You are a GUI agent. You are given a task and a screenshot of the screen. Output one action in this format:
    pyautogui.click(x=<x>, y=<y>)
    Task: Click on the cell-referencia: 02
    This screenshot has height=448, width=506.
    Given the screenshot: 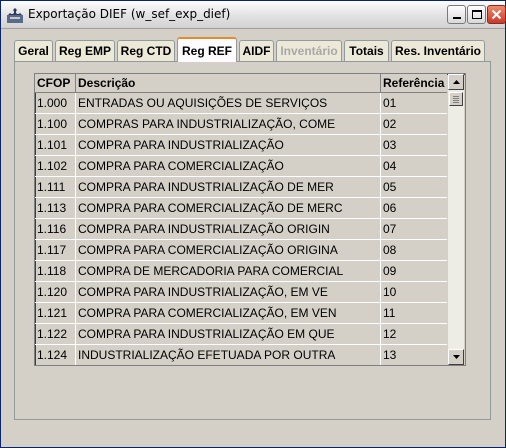 What is the action you would take?
    pyautogui.click(x=414, y=124)
    